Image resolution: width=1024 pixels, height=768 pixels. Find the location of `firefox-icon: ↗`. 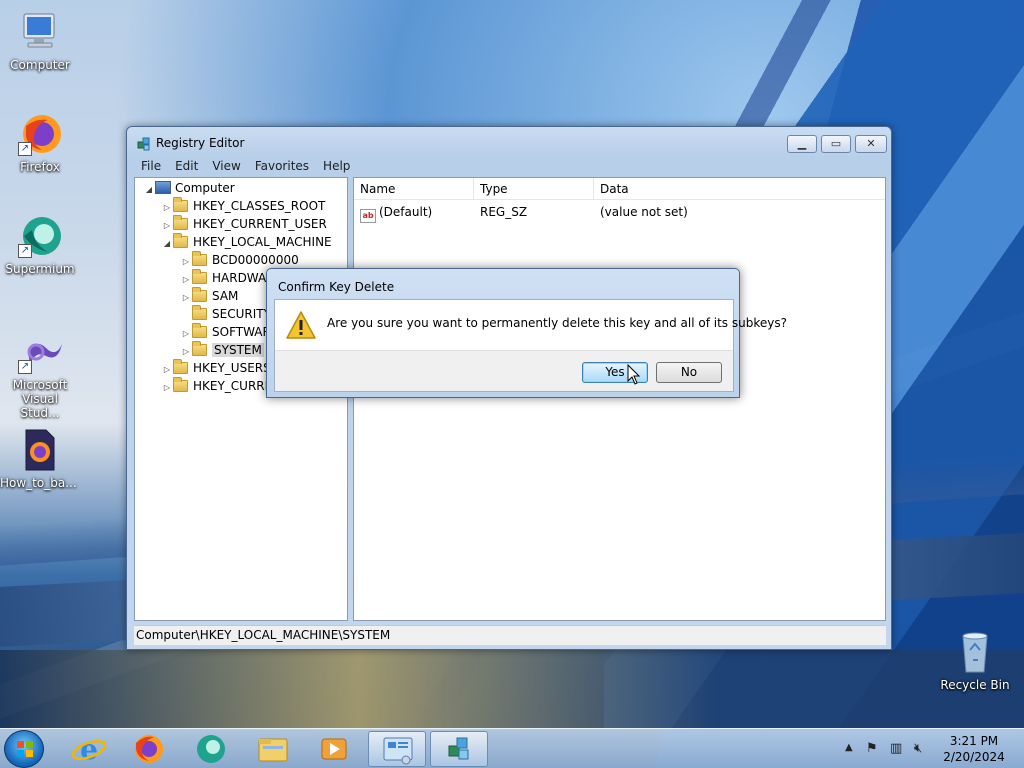

firefox-icon: ↗ is located at coordinates (40, 134).